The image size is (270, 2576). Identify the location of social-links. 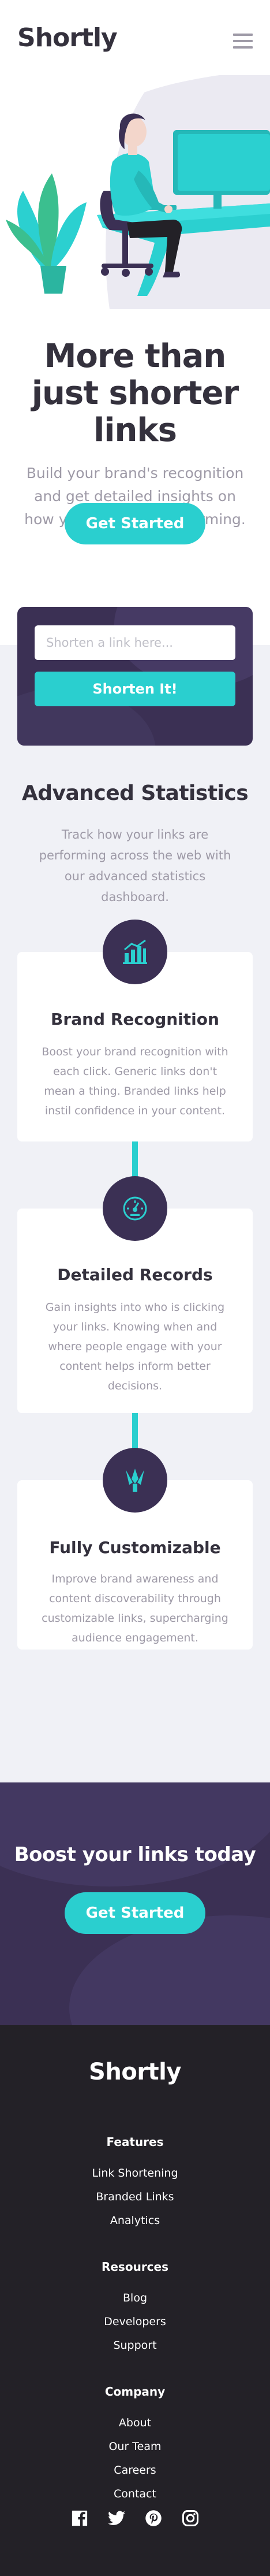
(135, 2518).